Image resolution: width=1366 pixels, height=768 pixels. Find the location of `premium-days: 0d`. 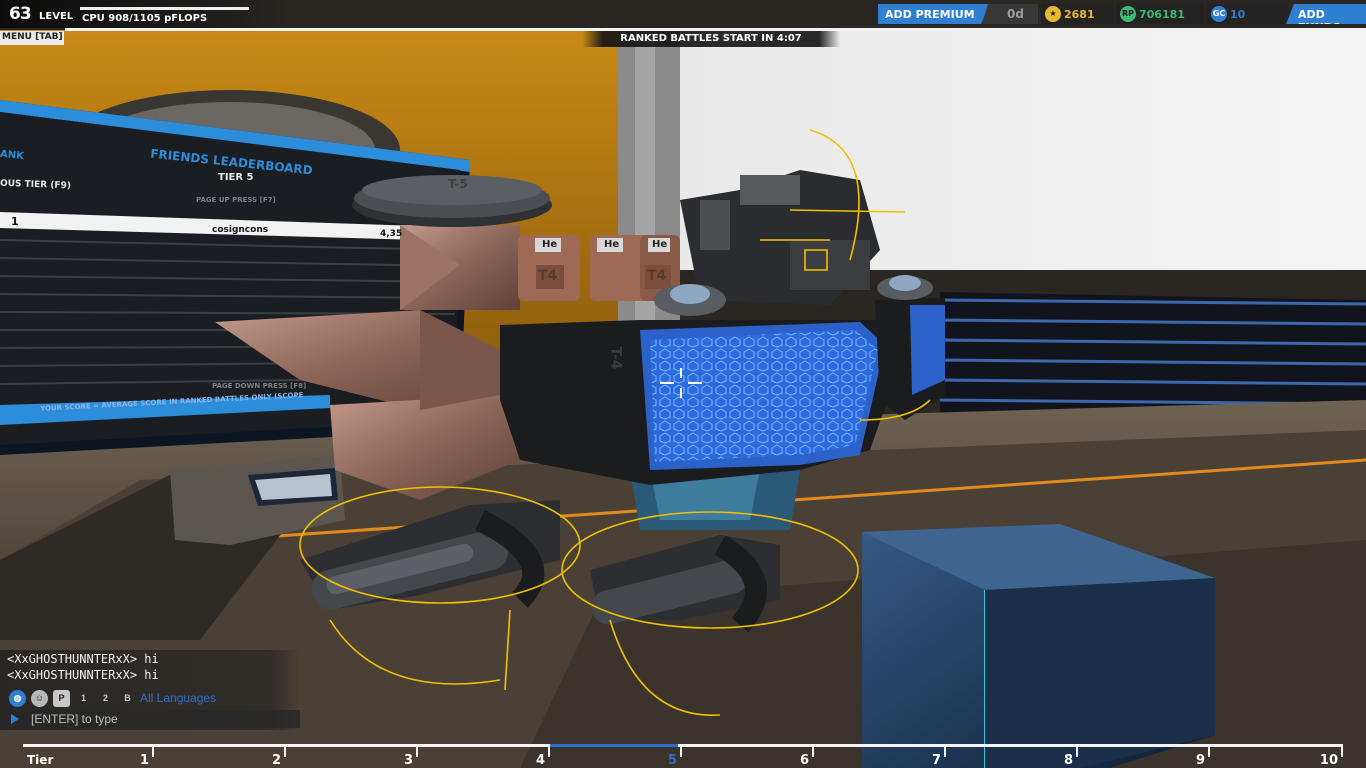

premium-days: 0d is located at coordinates (1010, 14).